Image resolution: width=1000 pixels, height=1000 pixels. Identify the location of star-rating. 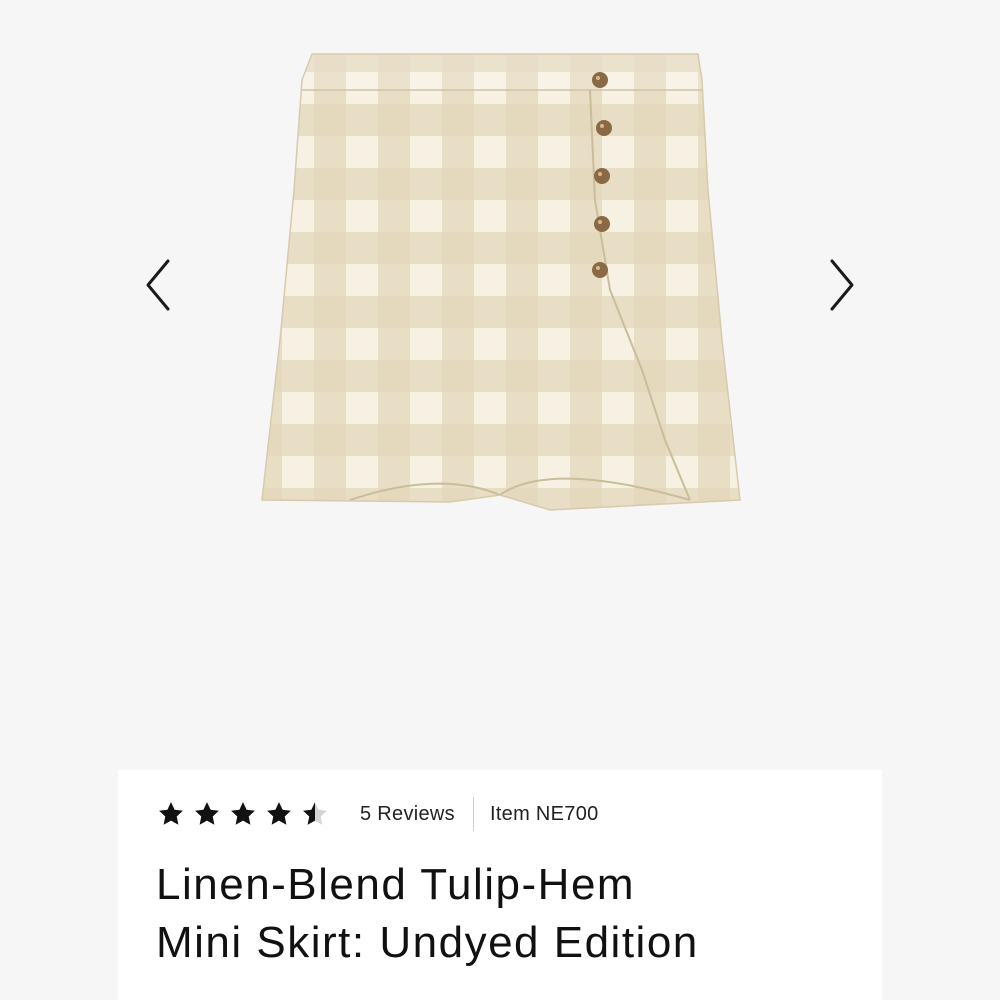
(243, 814).